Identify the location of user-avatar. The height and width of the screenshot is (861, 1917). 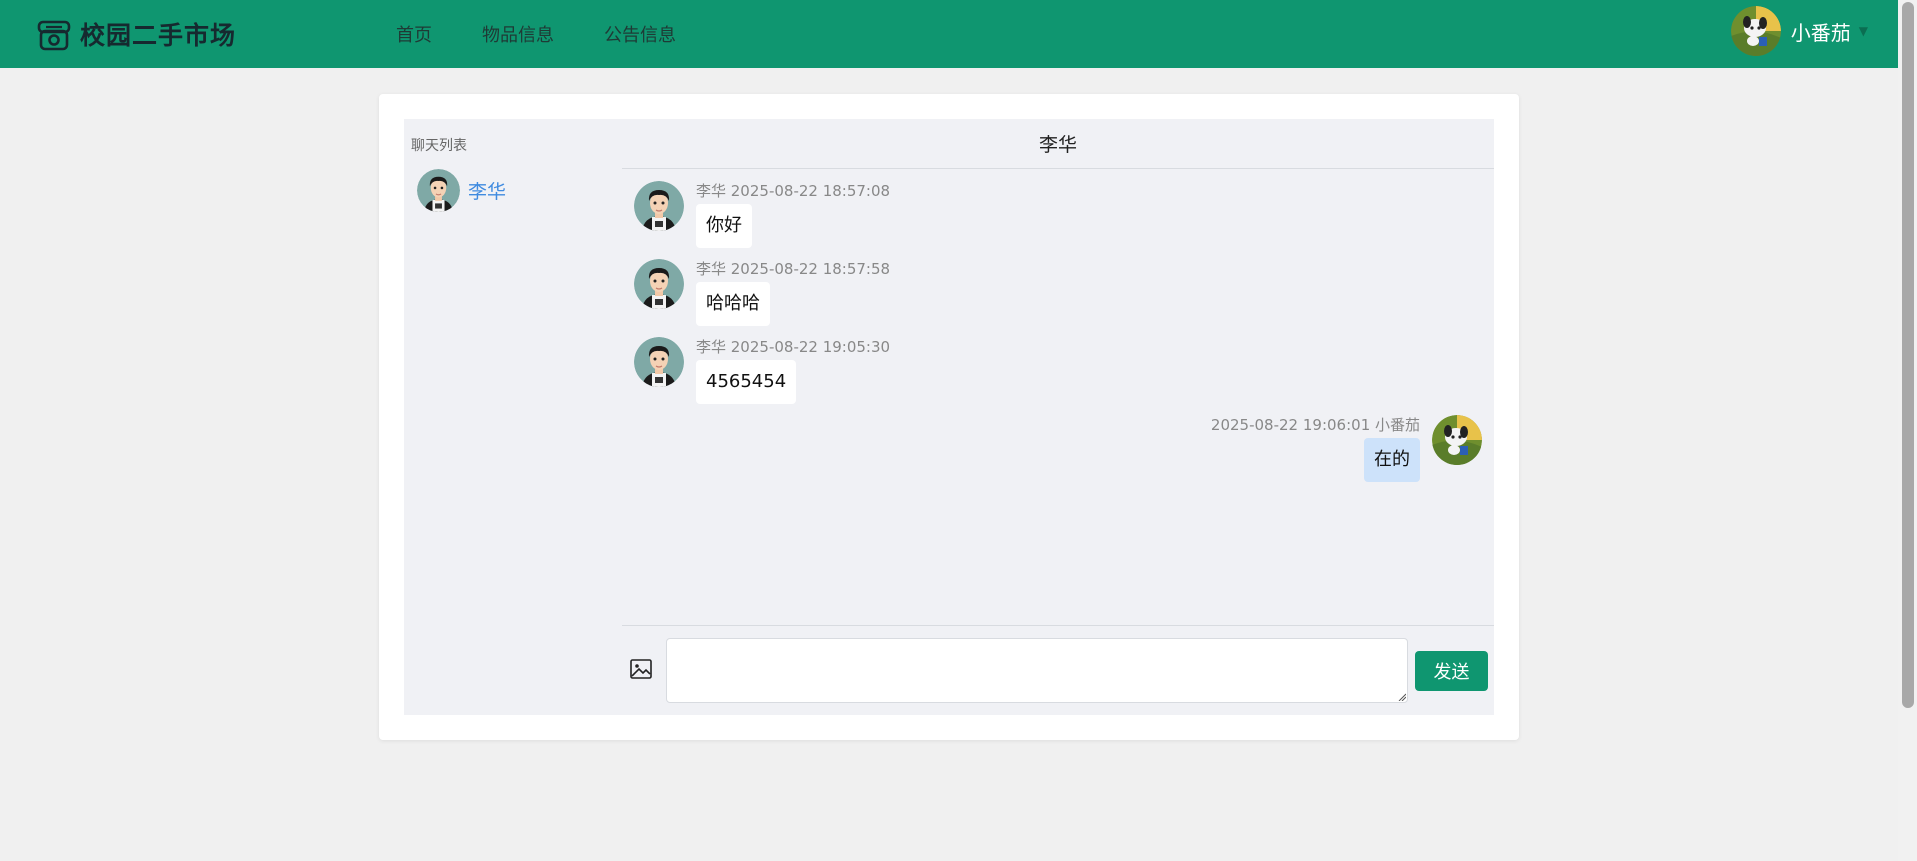
(1756, 31).